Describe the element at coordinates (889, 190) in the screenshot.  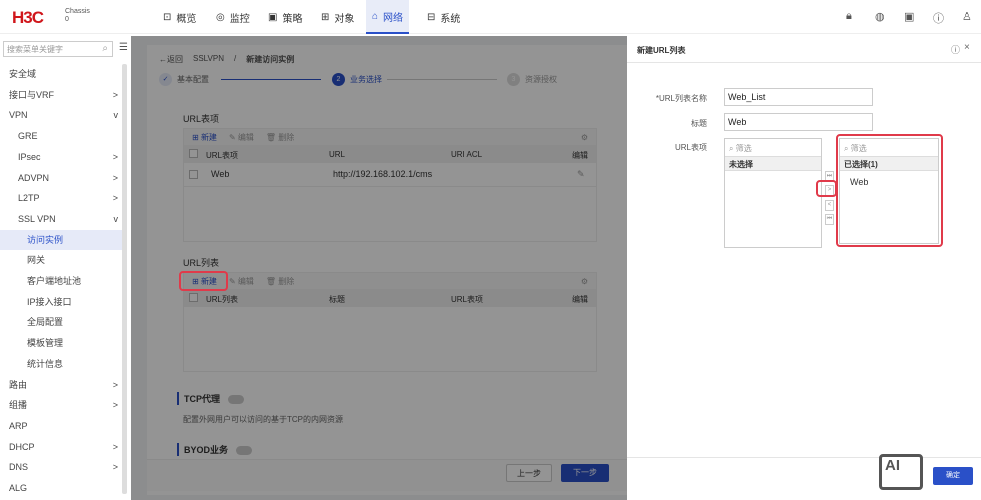
I see `highlight-selected-list` at that location.